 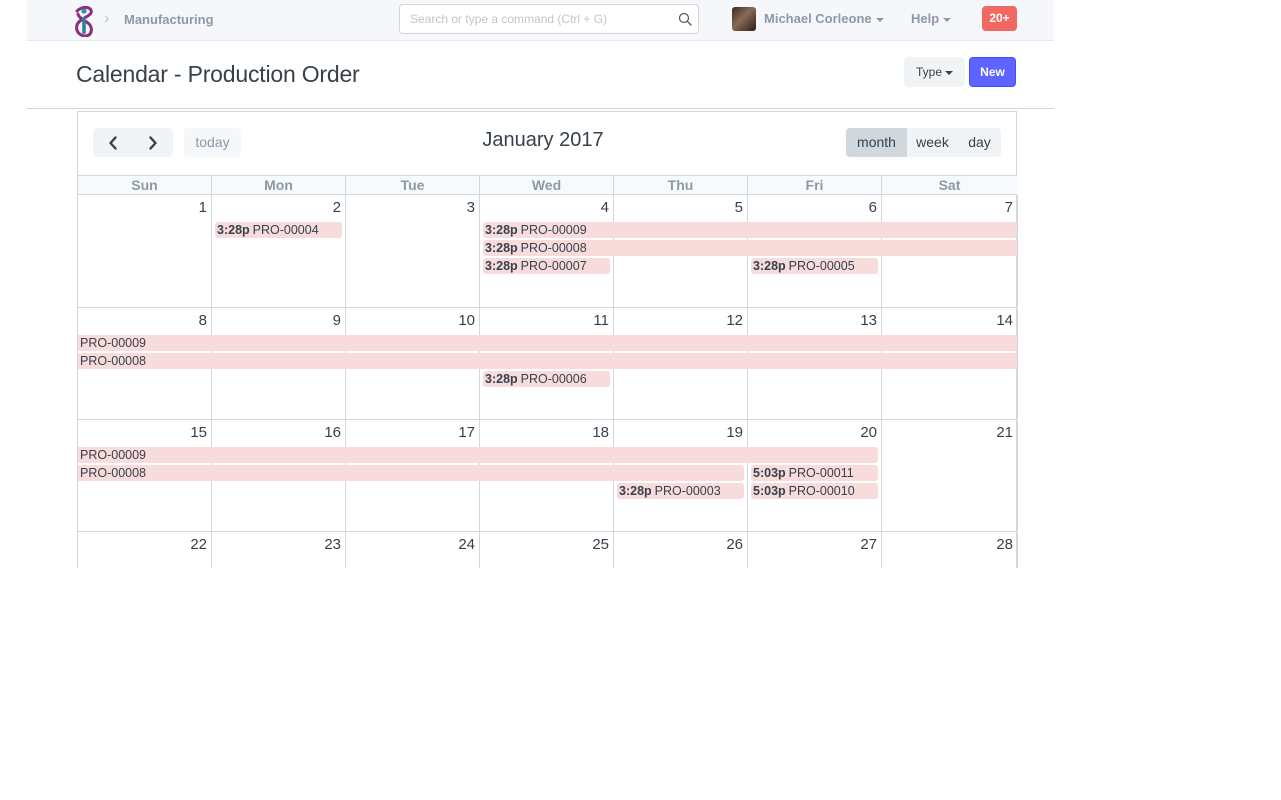 What do you see at coordinates (868, 432) in the screenshot?
I see `day-number: 20` at bounding box center [868, 432].